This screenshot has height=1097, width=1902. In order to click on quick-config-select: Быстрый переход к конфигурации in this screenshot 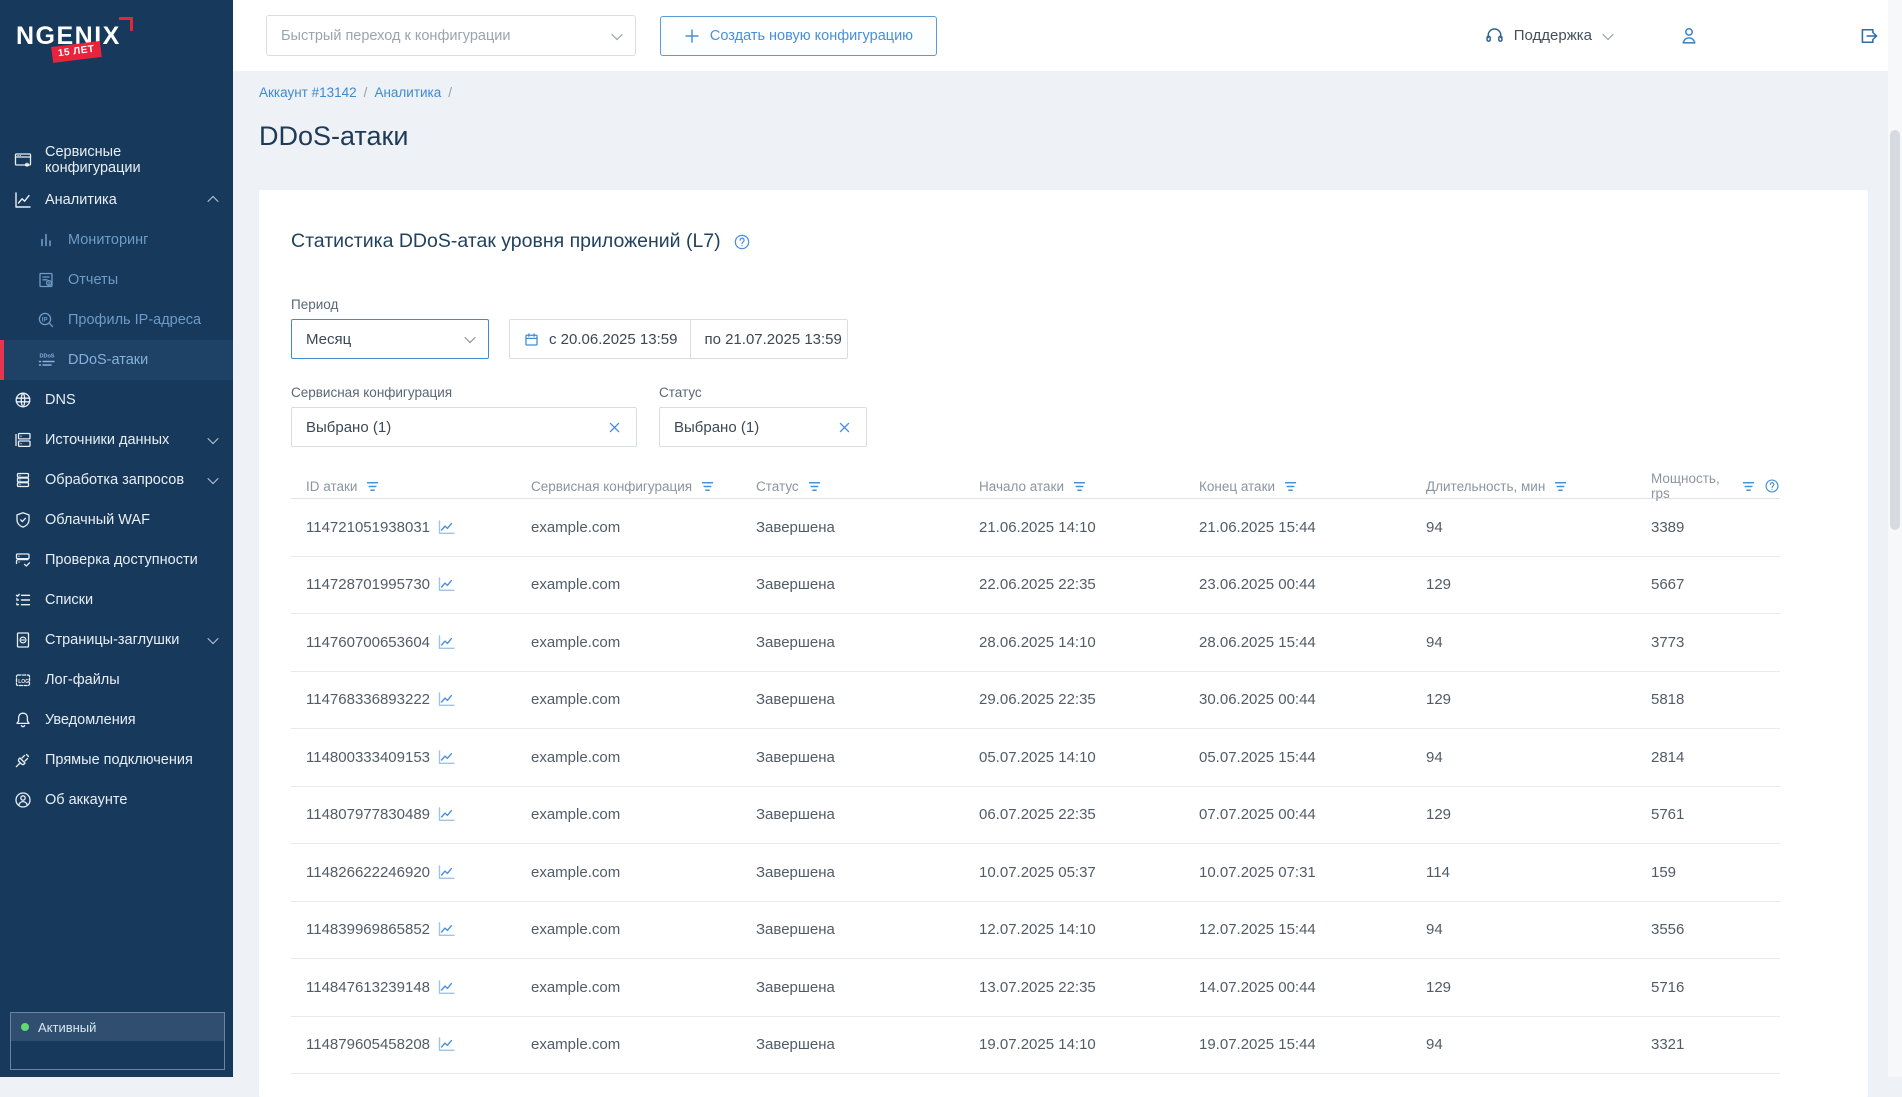, I will do `click(451, 35)`.